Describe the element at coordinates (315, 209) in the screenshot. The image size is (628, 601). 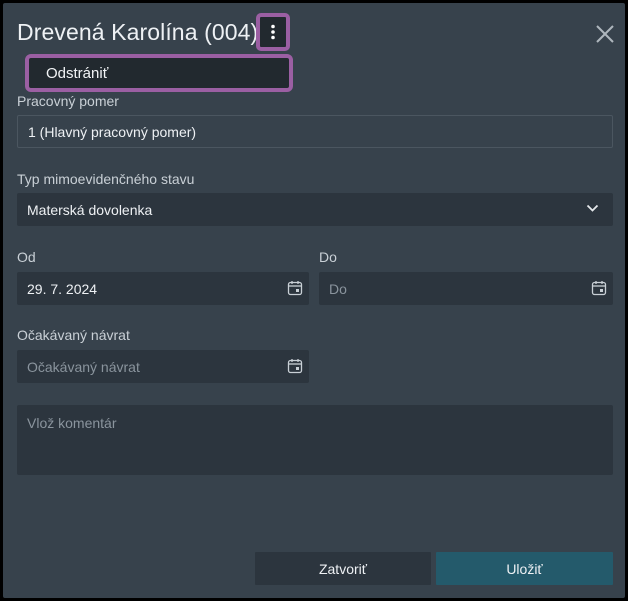
I see `status-type-select: Materská dovolenka` at that location.